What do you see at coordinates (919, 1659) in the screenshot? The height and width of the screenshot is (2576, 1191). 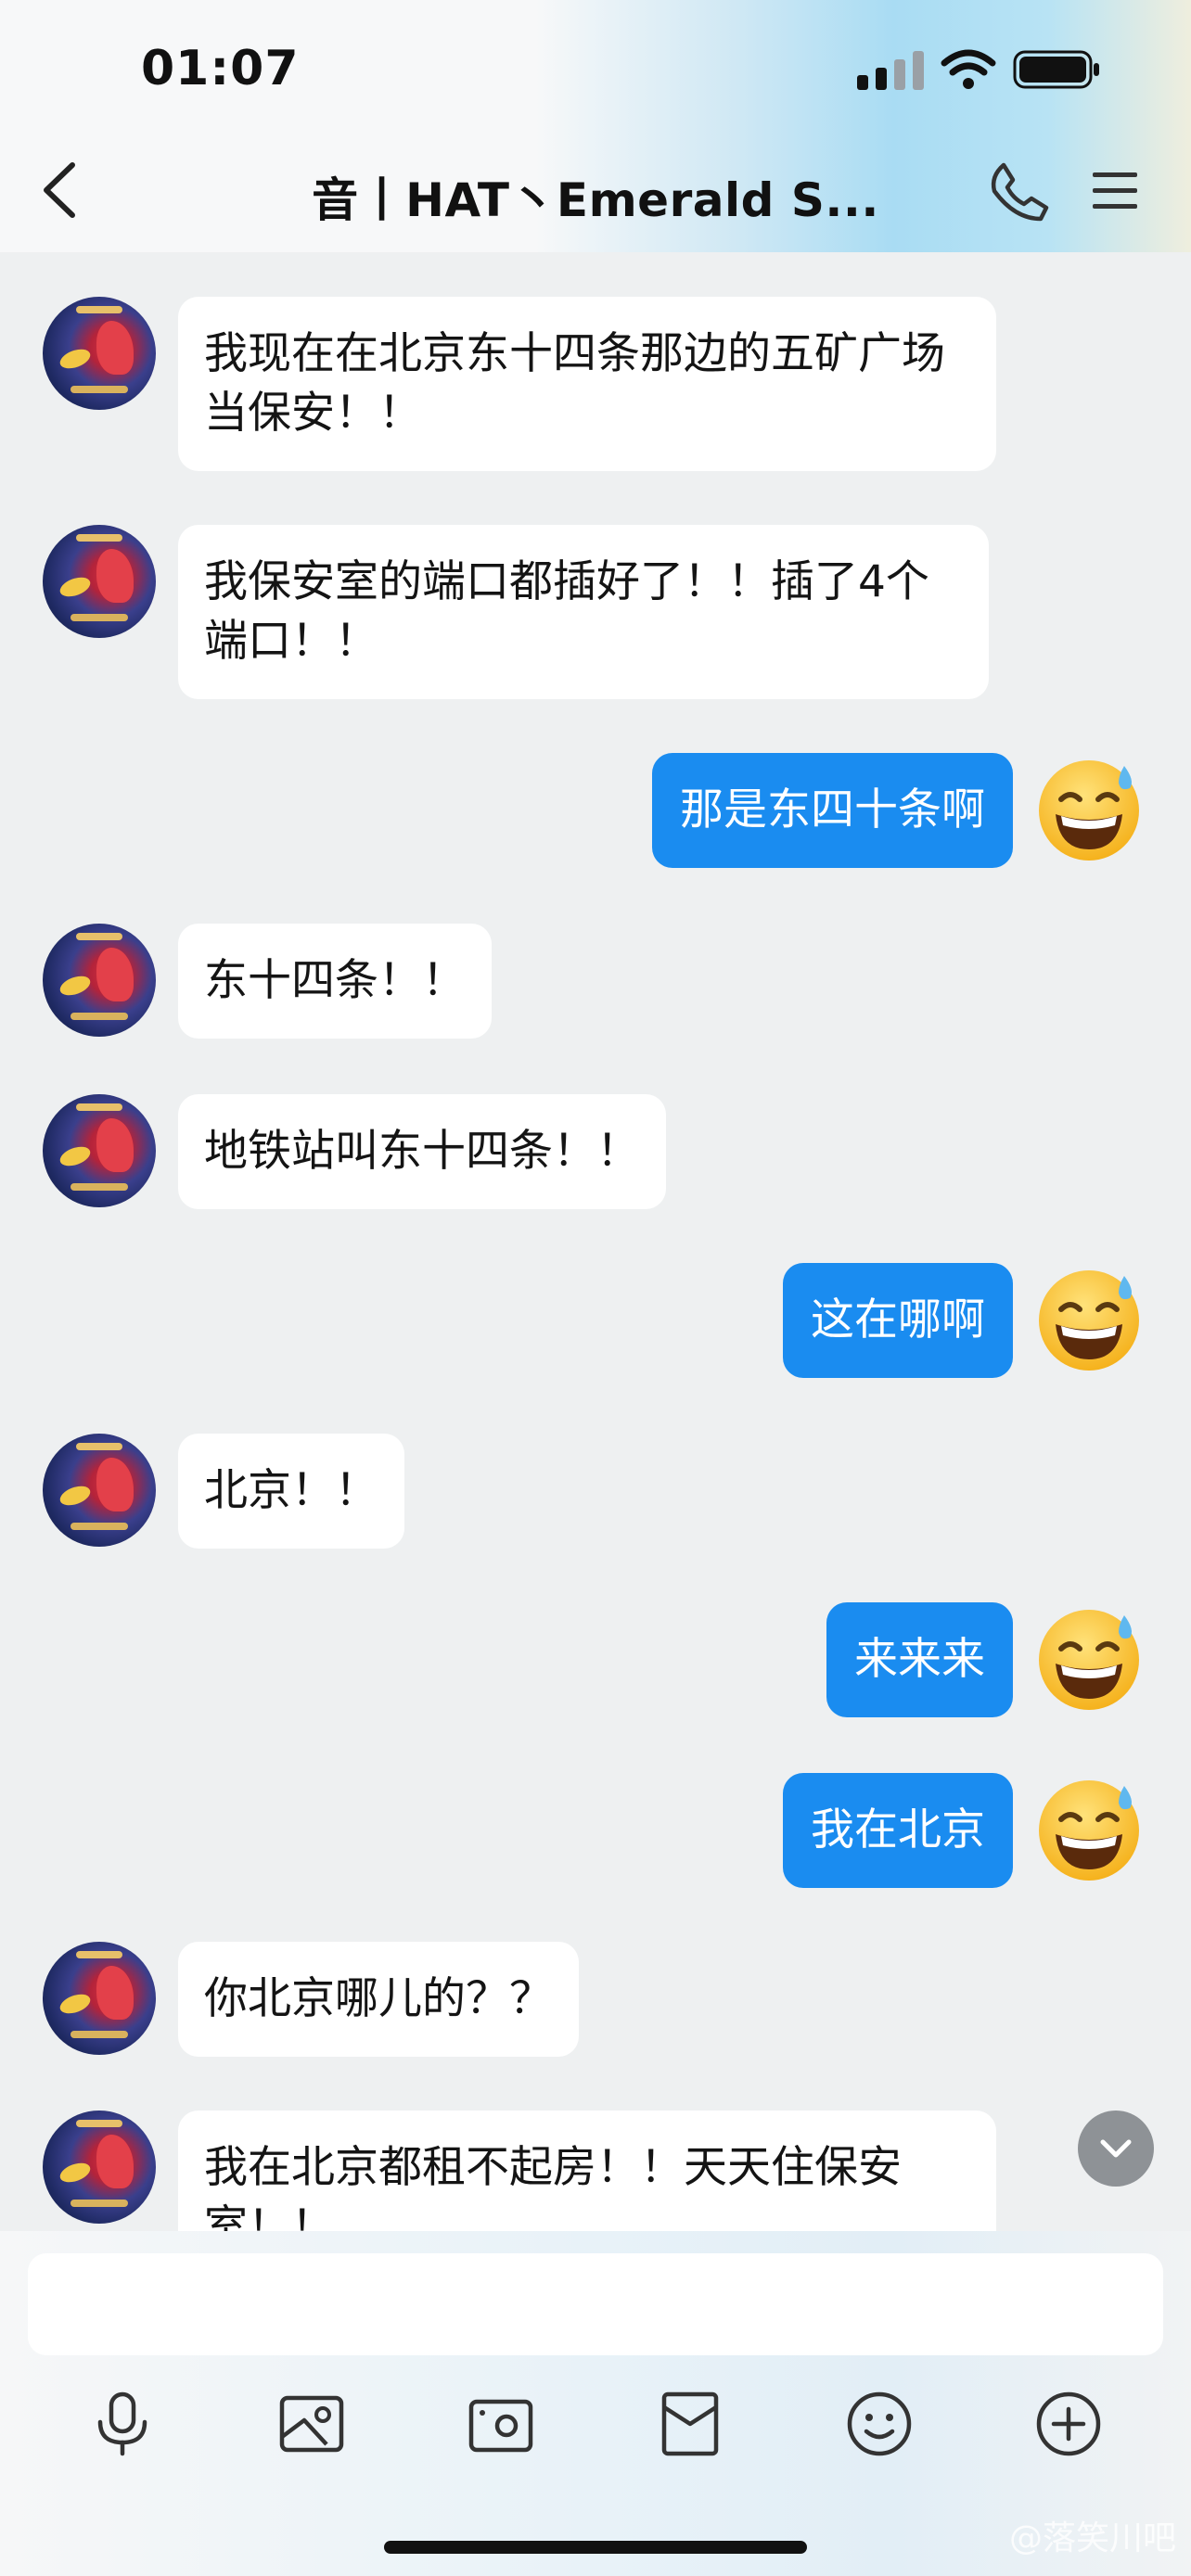 I see `outgoing-message-bubble: 来来来` at bounding box center [919, 1659].